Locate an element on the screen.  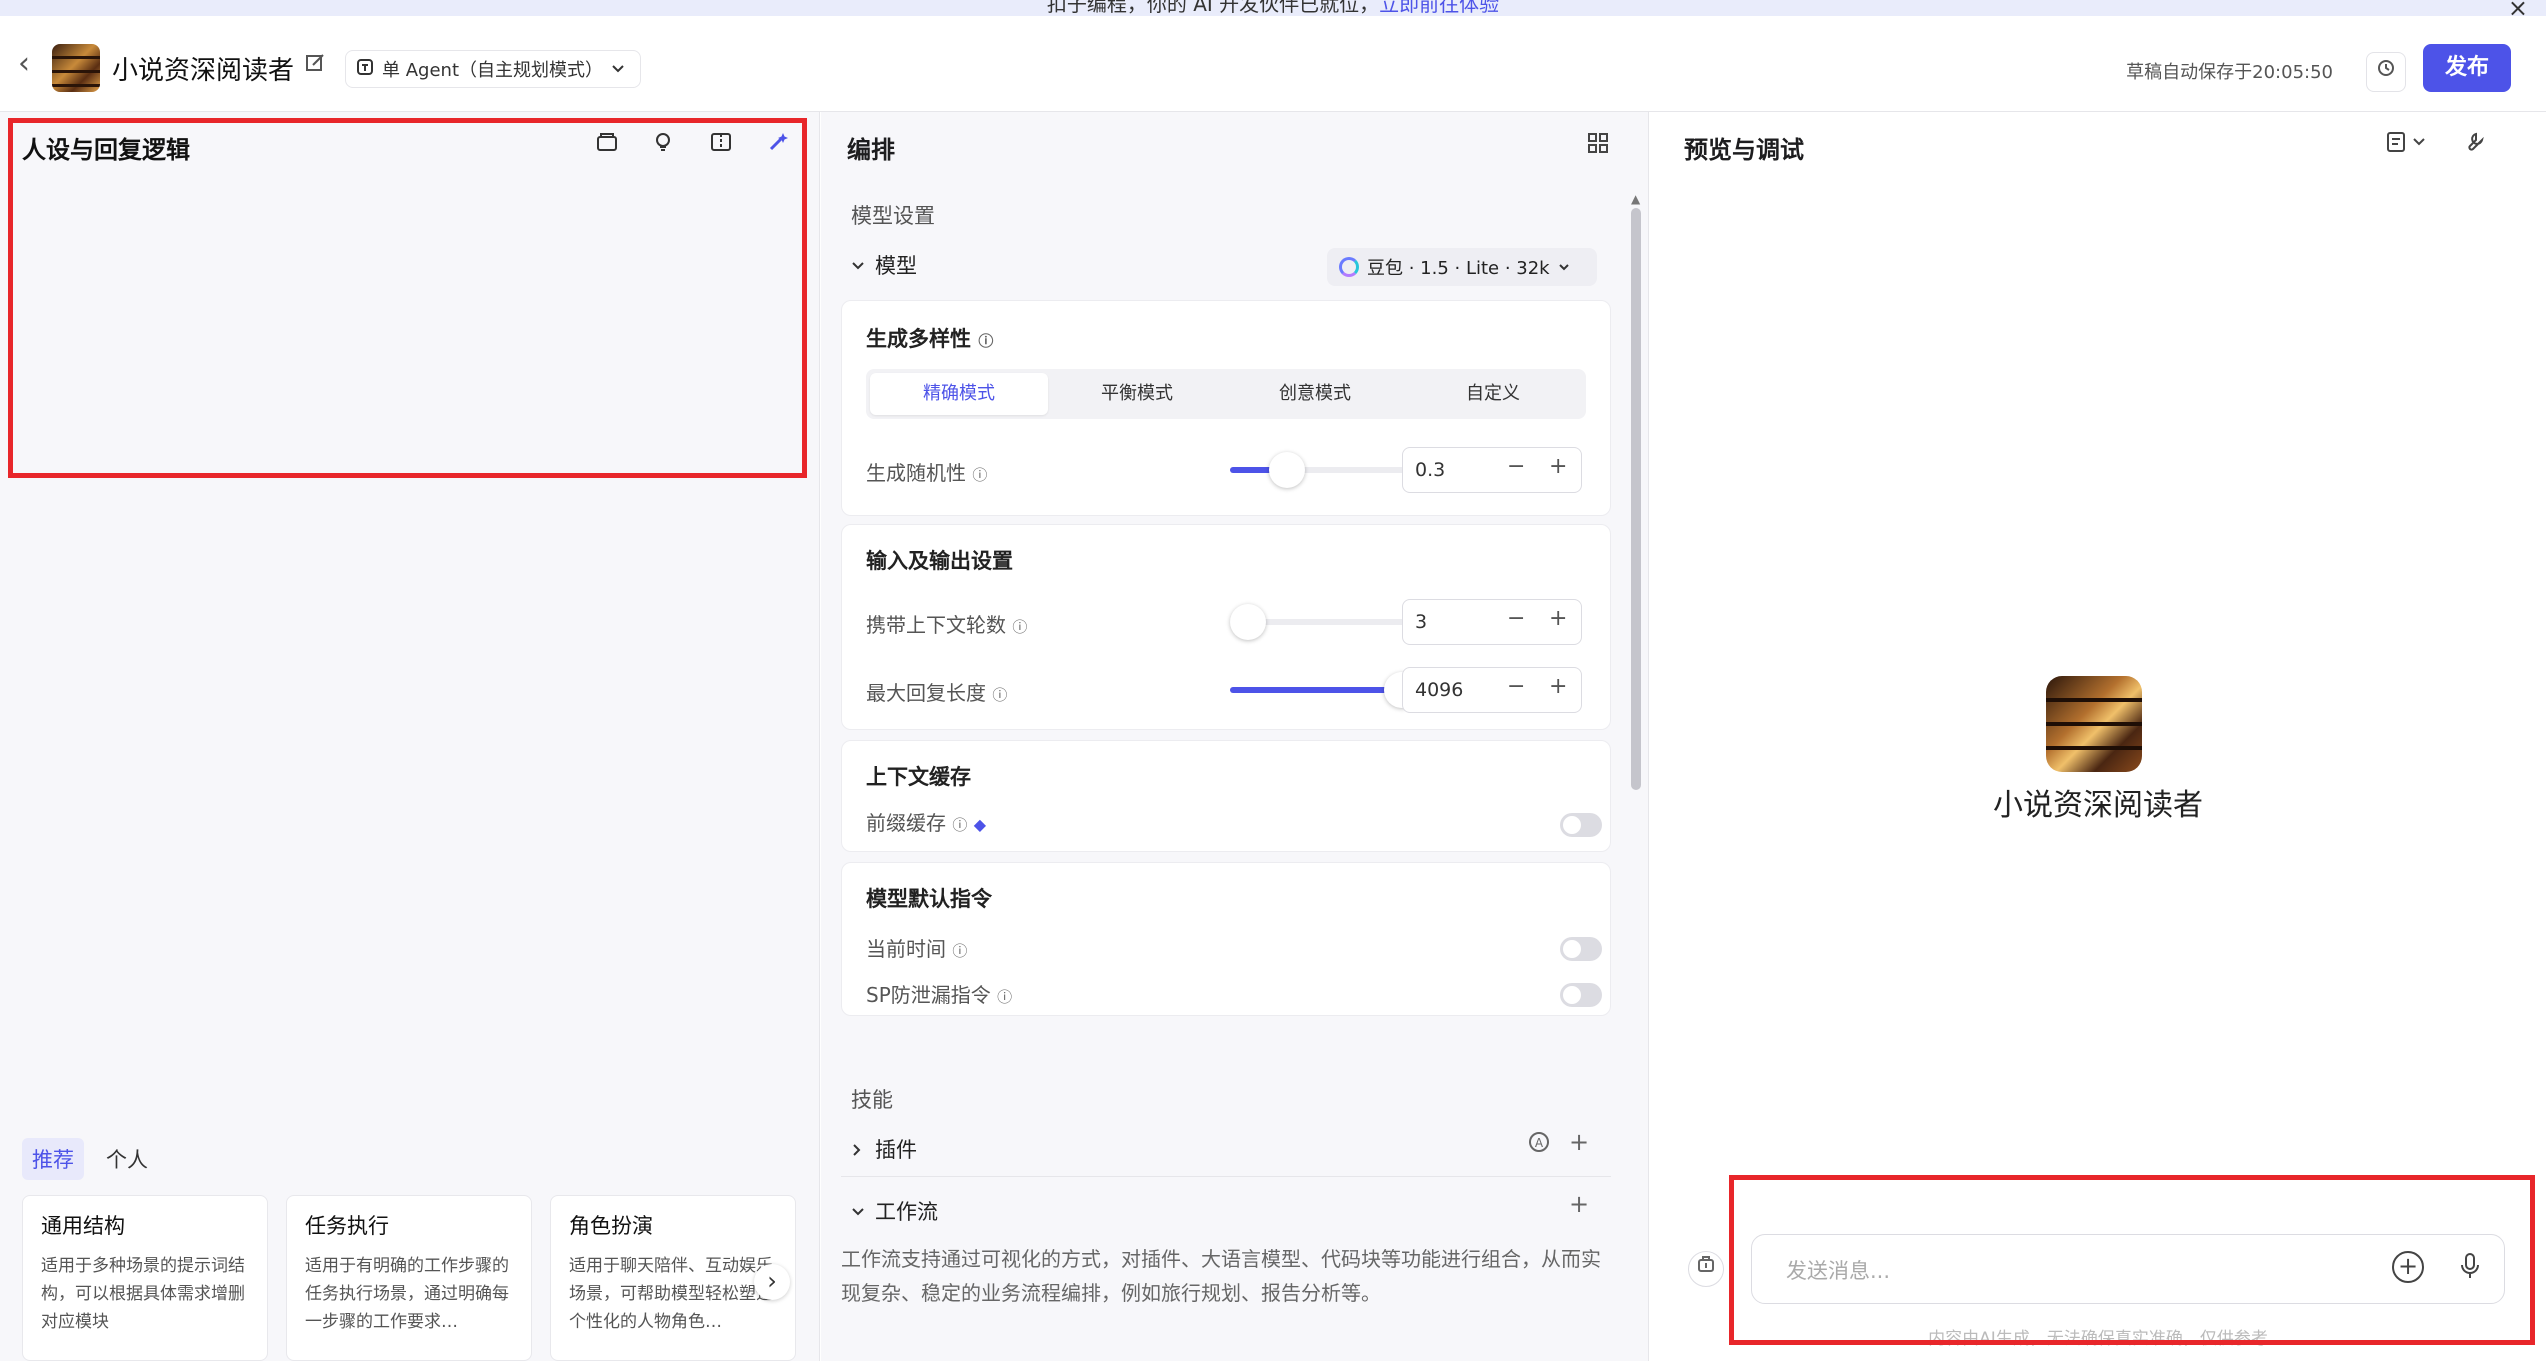
premium-badge-icon: ◆ is located at coordinates (980, 824).